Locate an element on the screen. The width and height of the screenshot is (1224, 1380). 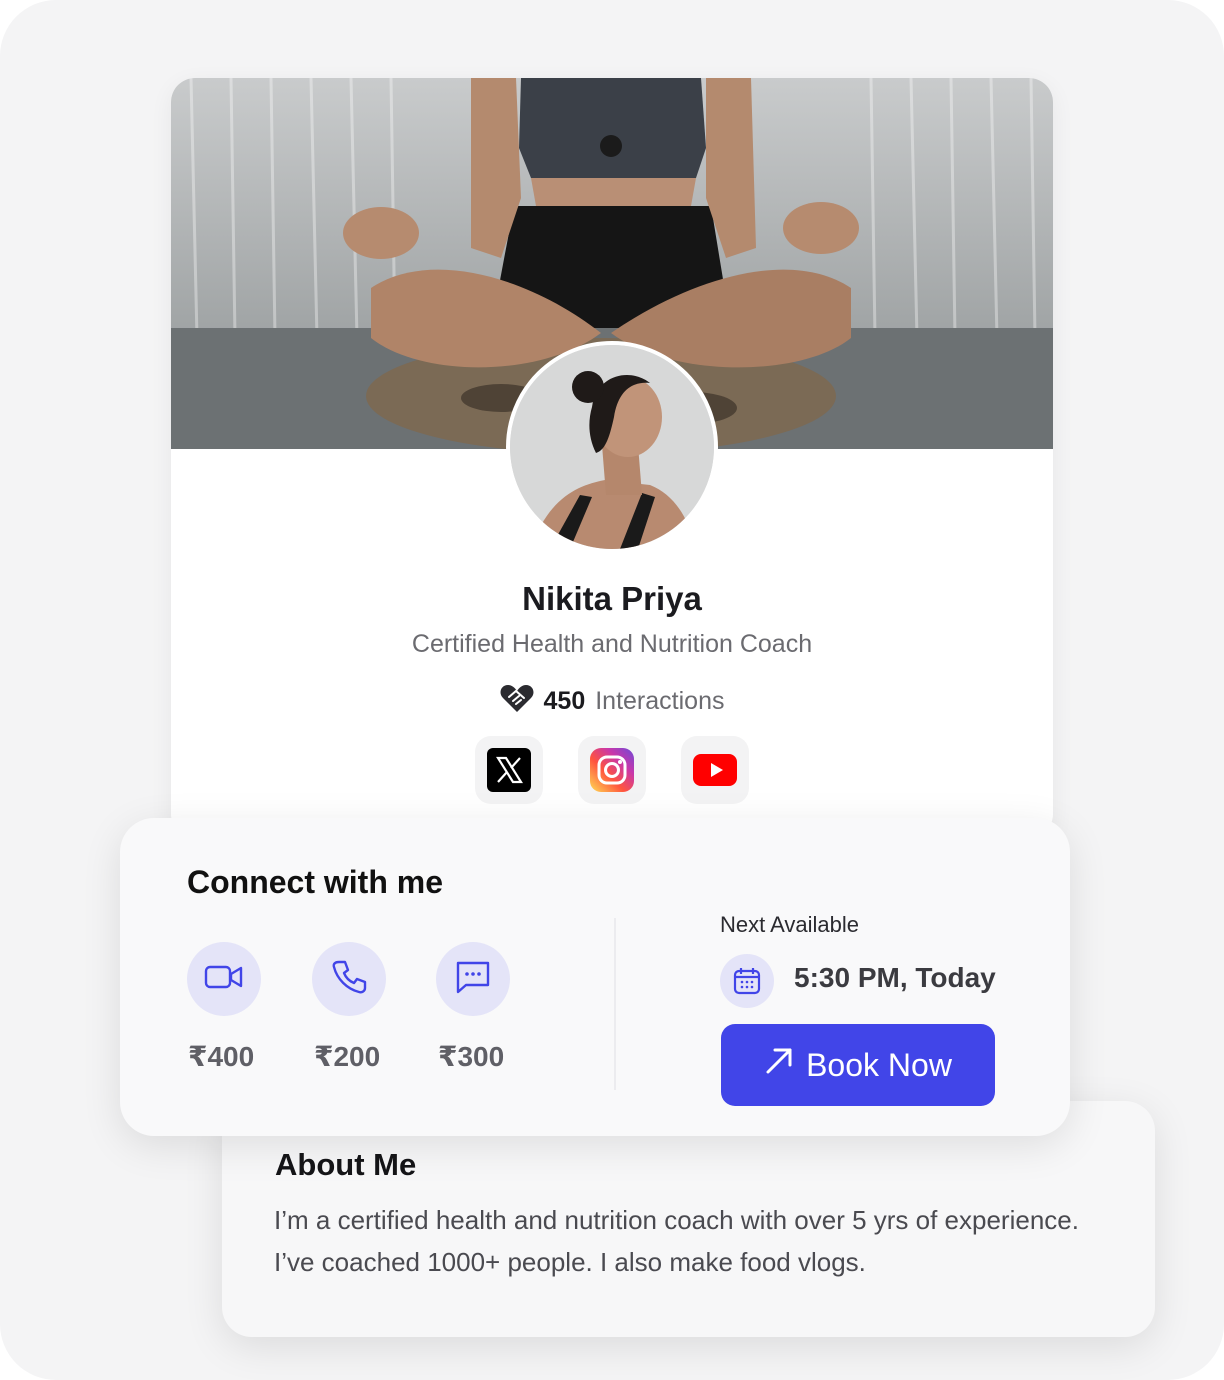
chat-icon is located at coordinates (473, 979).